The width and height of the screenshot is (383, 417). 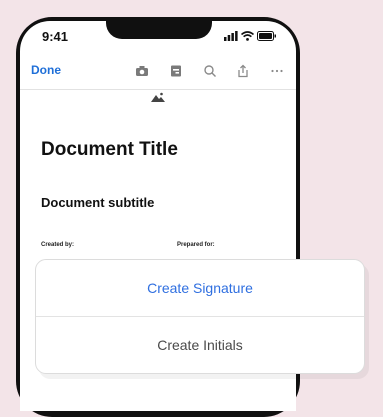 What do you see at coordinates (109, 149) in the screenshot?
I see `document-title: Document Title` at bounding box center [109, 149].